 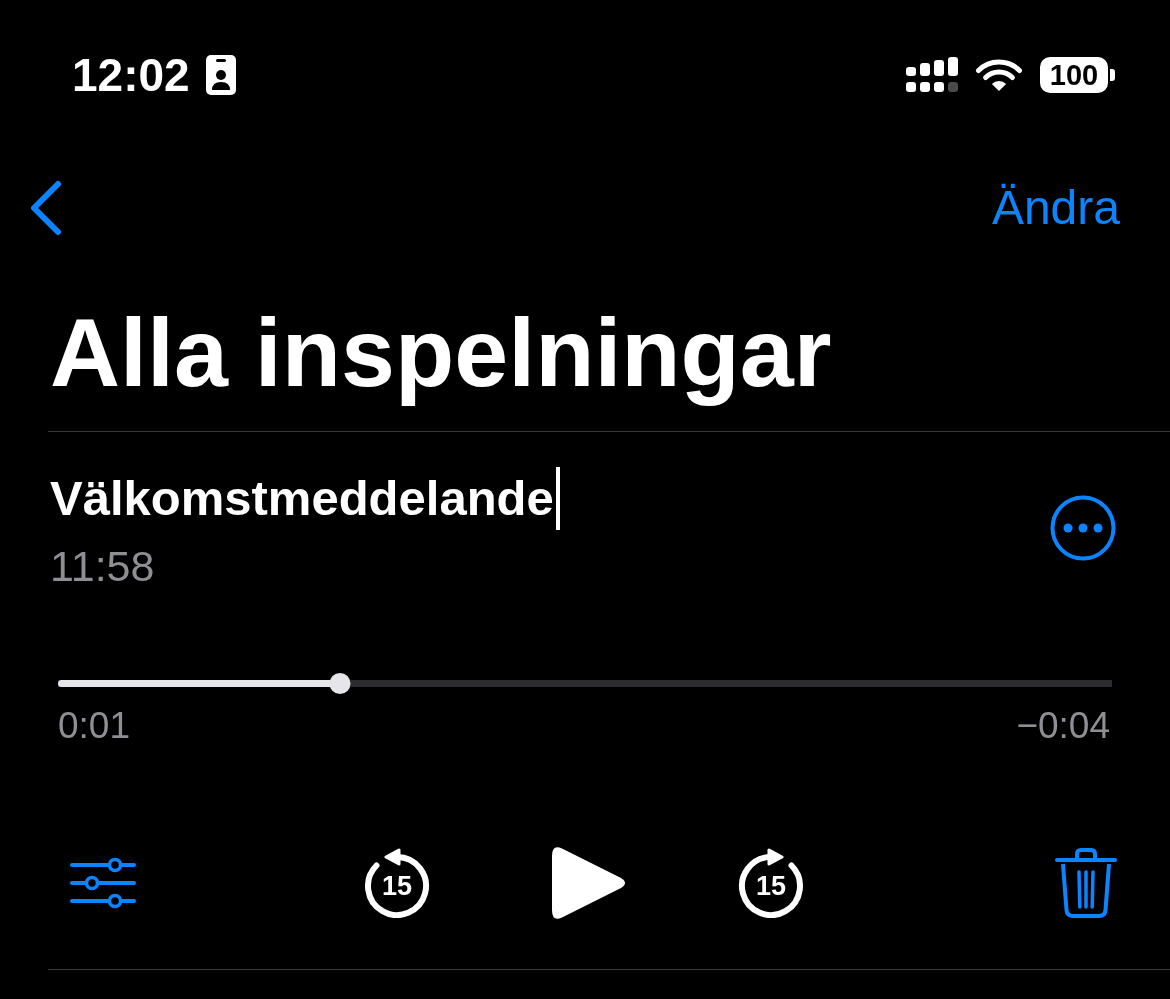 I want to click on play-icon, so click(x=589, y=882).